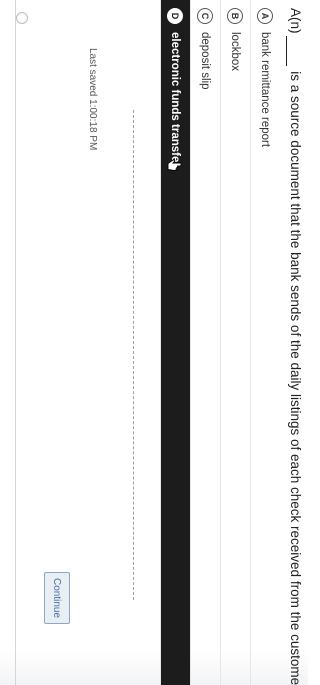  Describe the element at coordinates (175, 99) in the screenshot. I see `option-d-label: electronic funds transfer` at that location.